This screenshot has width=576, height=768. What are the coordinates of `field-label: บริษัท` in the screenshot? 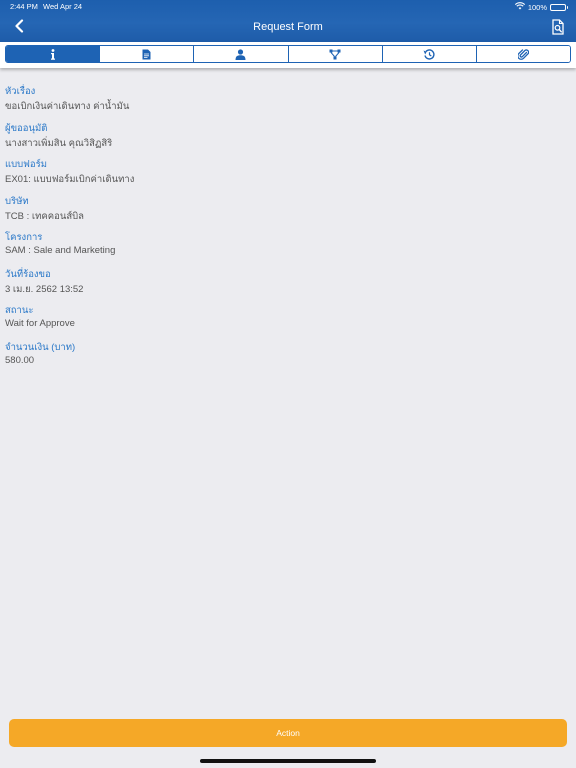 It's located at (17, 201).